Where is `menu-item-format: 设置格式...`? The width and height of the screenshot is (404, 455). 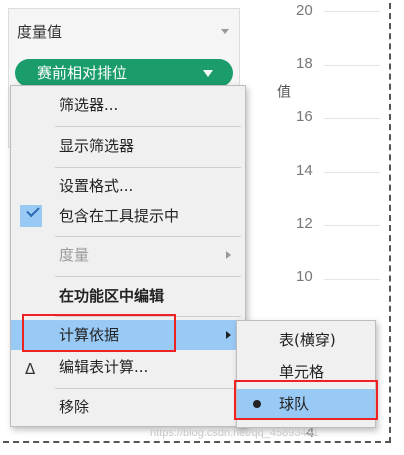 menu-item-format: 设置格式... is located at coordinates (128, 186).